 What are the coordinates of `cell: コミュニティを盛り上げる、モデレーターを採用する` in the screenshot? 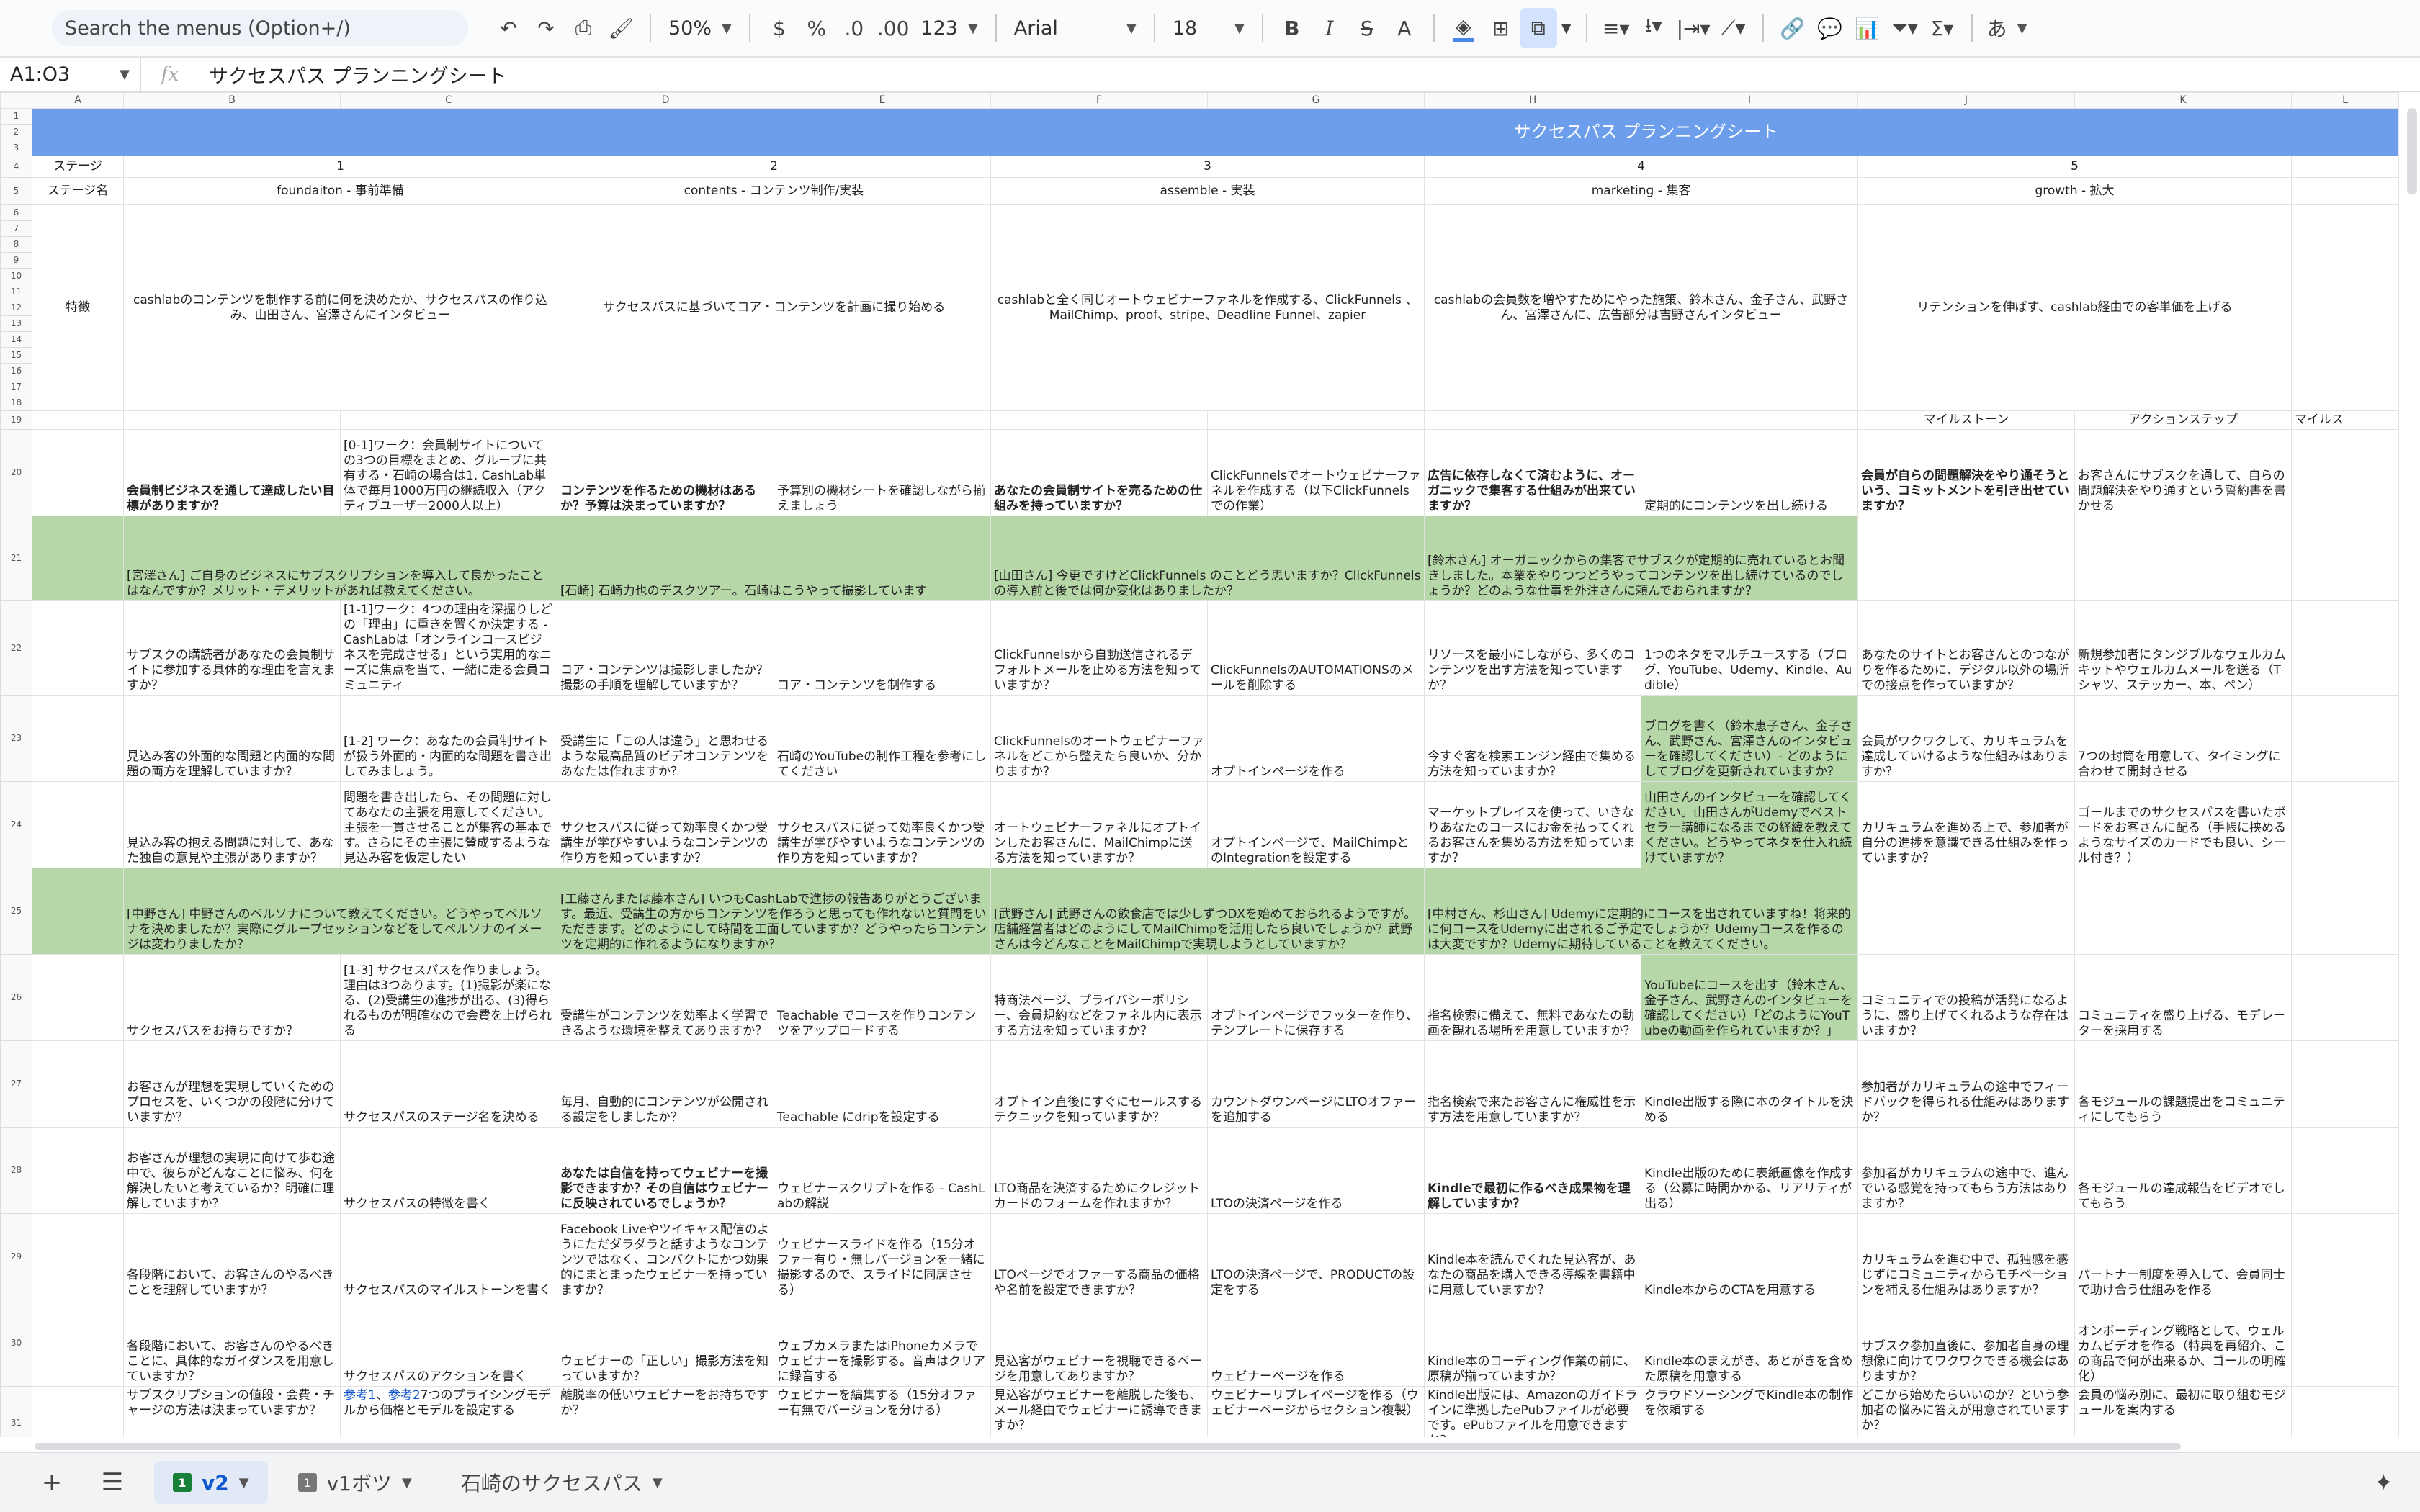 It's located at (2183, 997).